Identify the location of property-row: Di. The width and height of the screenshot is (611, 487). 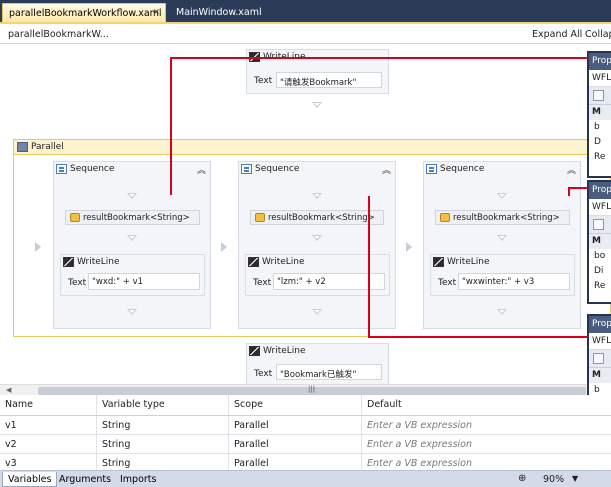
(600, 271).